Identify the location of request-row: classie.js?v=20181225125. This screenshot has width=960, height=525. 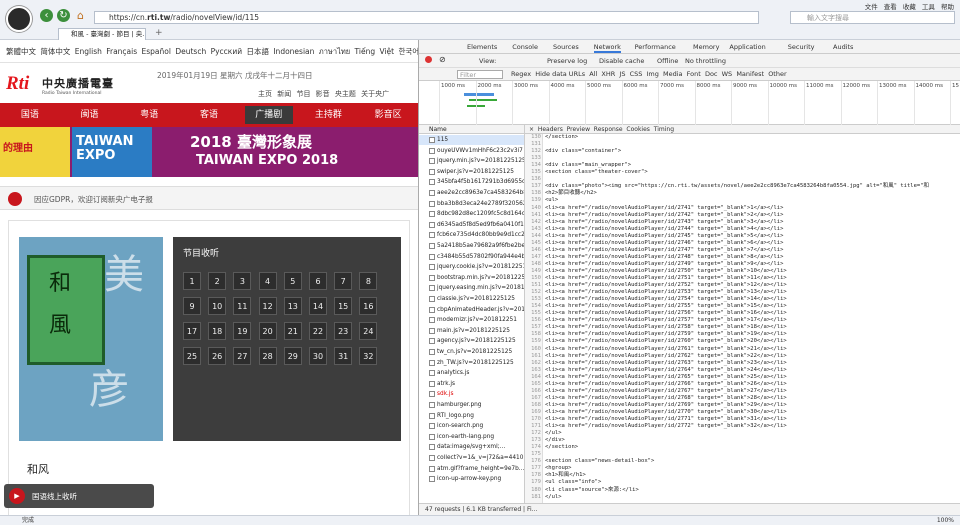
(471, 299).